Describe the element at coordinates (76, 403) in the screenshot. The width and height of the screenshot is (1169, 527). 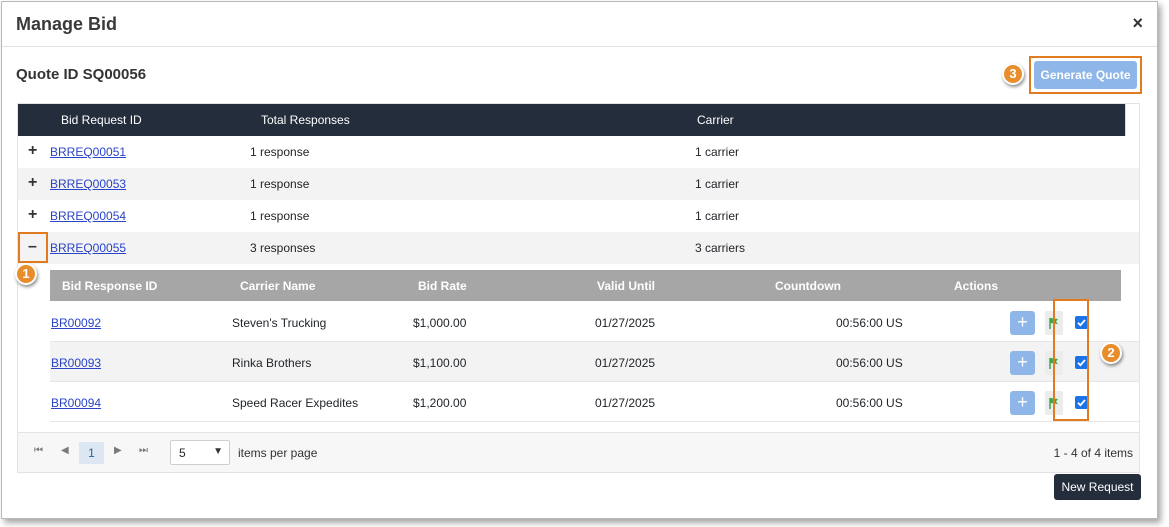
I see `bid-response-link: BR00094` at that location.